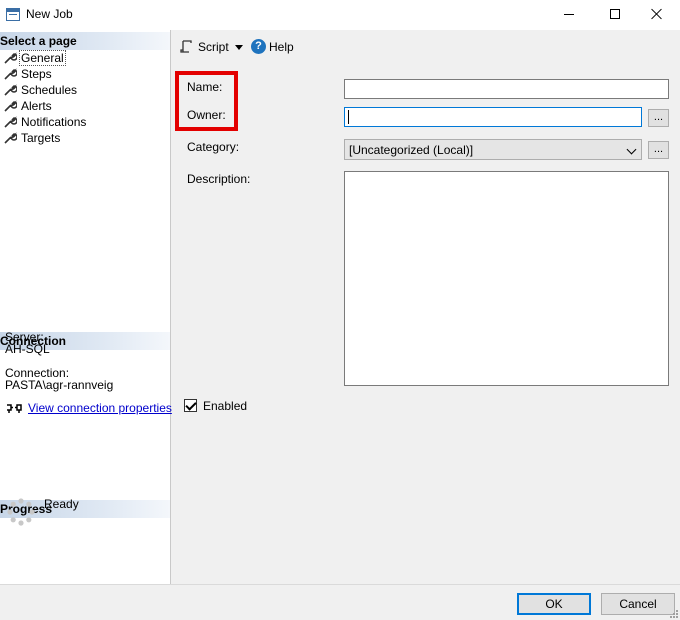  What do you see at coordinates (281, 47) in the screenshot?
I see `help-button: Help` at bounding box center [281, 47].